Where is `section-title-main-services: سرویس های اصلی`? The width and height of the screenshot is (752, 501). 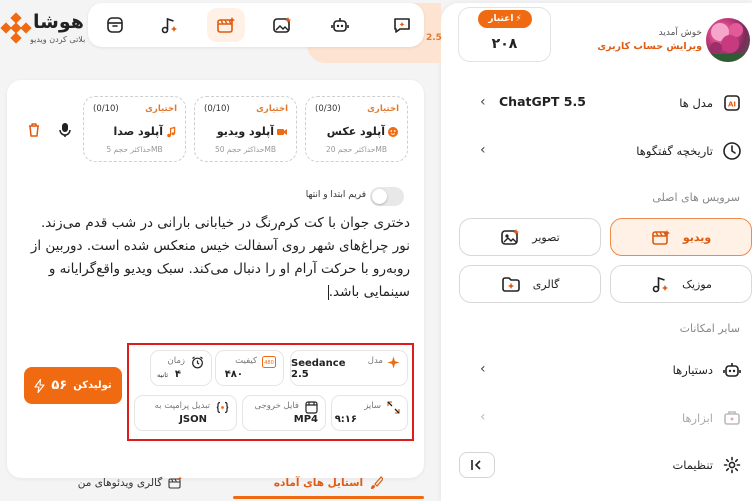
section-title-main-services: سرویس های اصلی is located at coordinates (696, 197).